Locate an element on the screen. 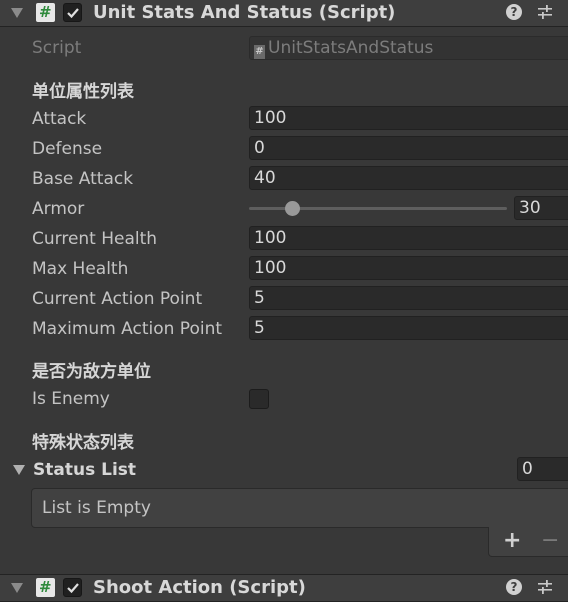  current-health-field: 100 is located at coordinates (408, 238).